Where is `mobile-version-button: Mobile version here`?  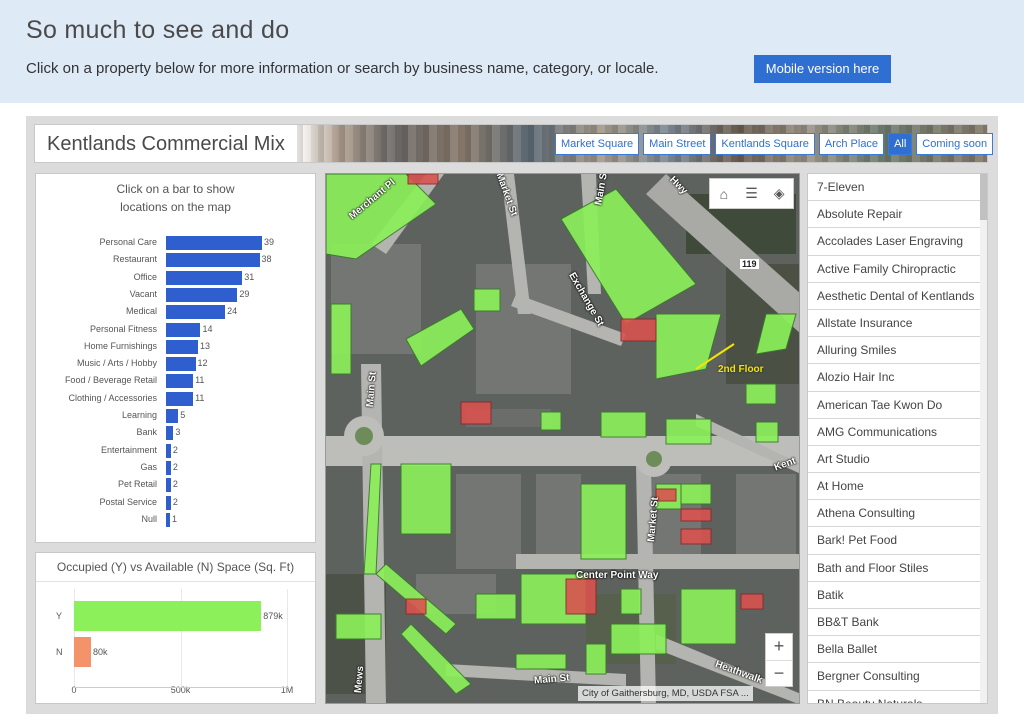 mobile-version-button: Mobile version here is located at coordinates (822, 69).